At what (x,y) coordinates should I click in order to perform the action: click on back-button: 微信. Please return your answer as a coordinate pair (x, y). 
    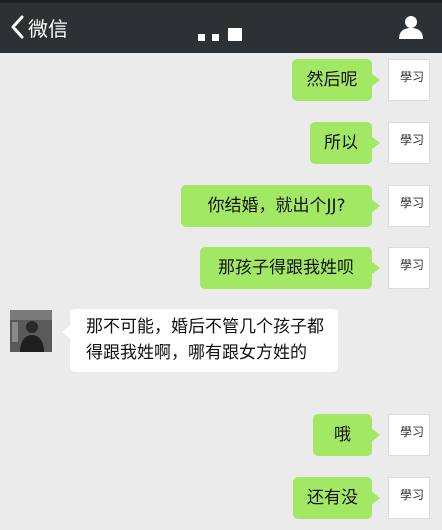
    Looking at the image, I should click on (39, 27).